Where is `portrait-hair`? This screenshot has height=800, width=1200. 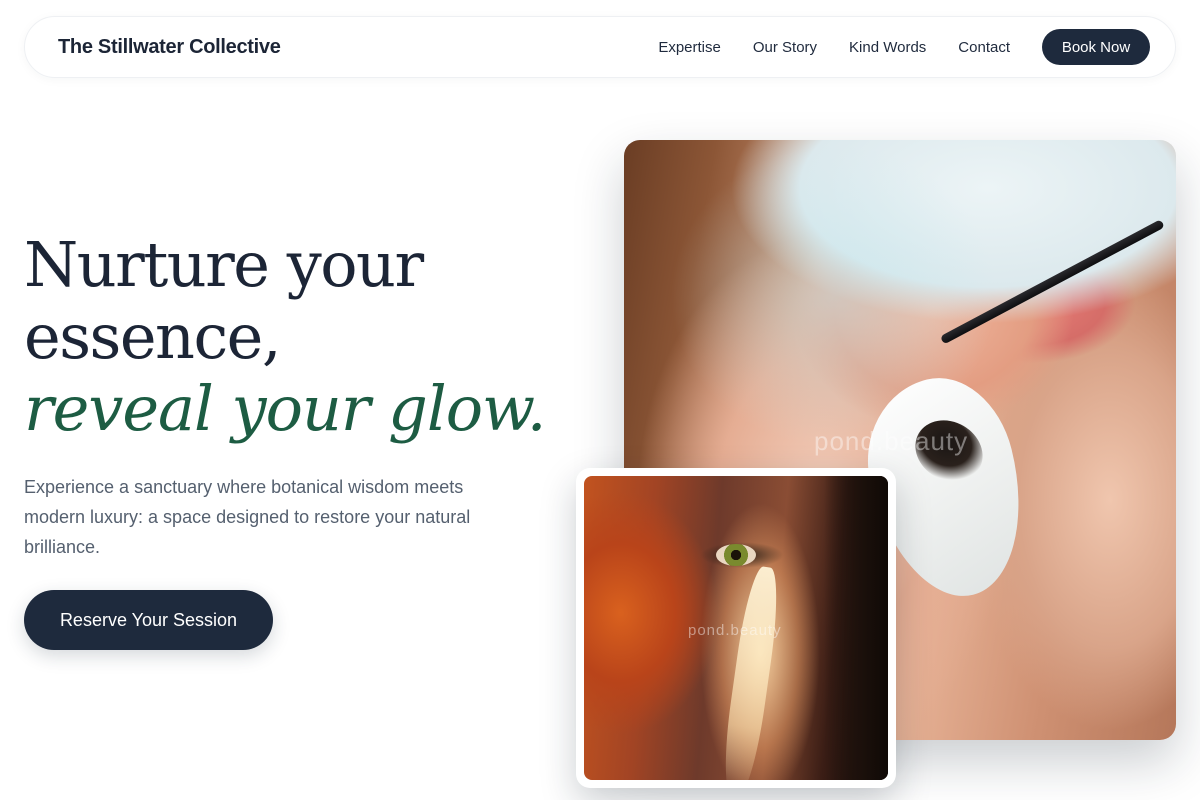
portrait-hair is located at coordinates (856, 628).